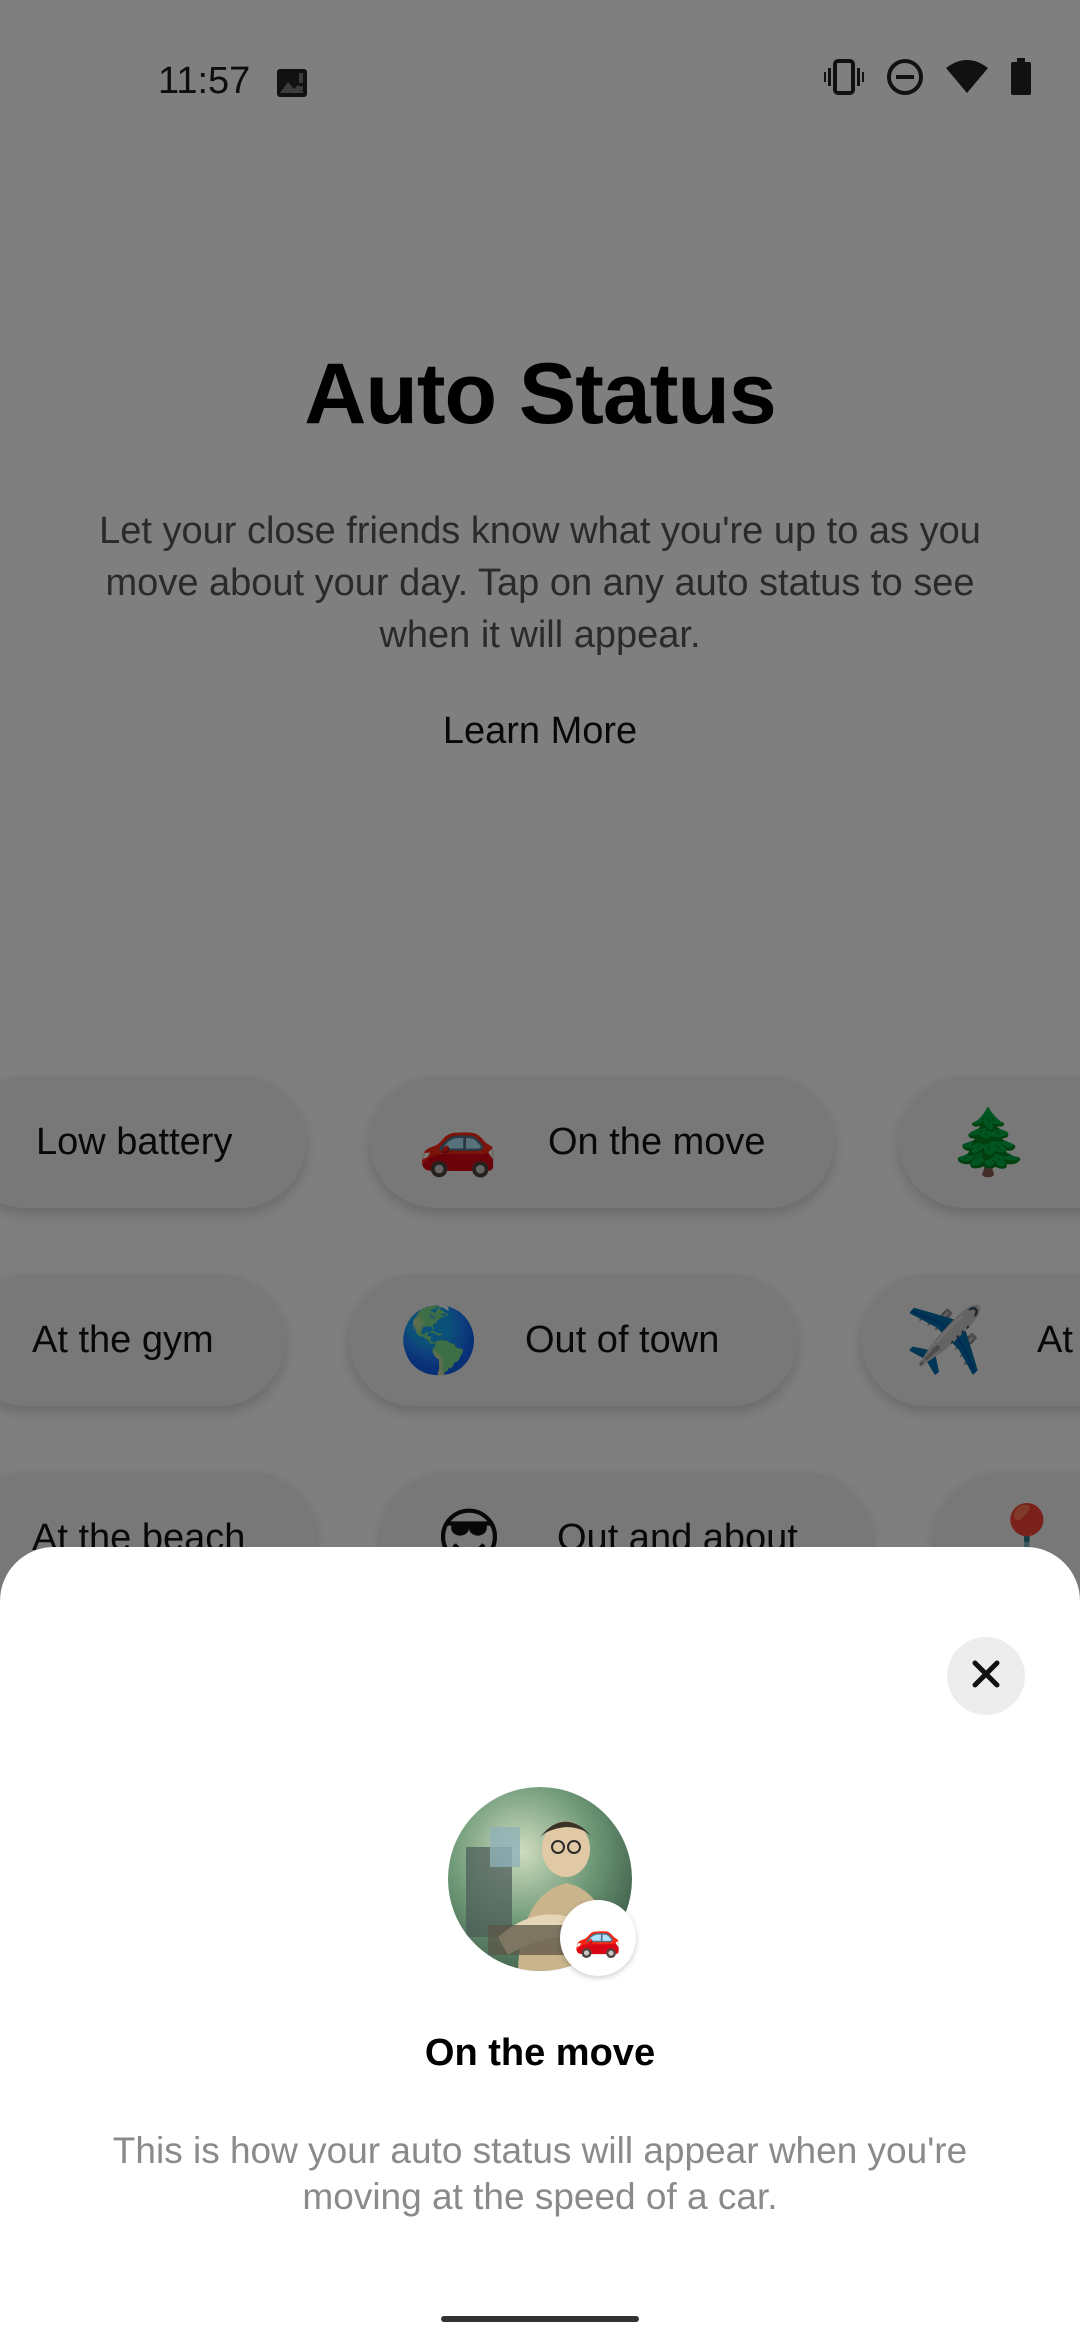  I want to click on car-icon: 🚗, so click(598, 1938).